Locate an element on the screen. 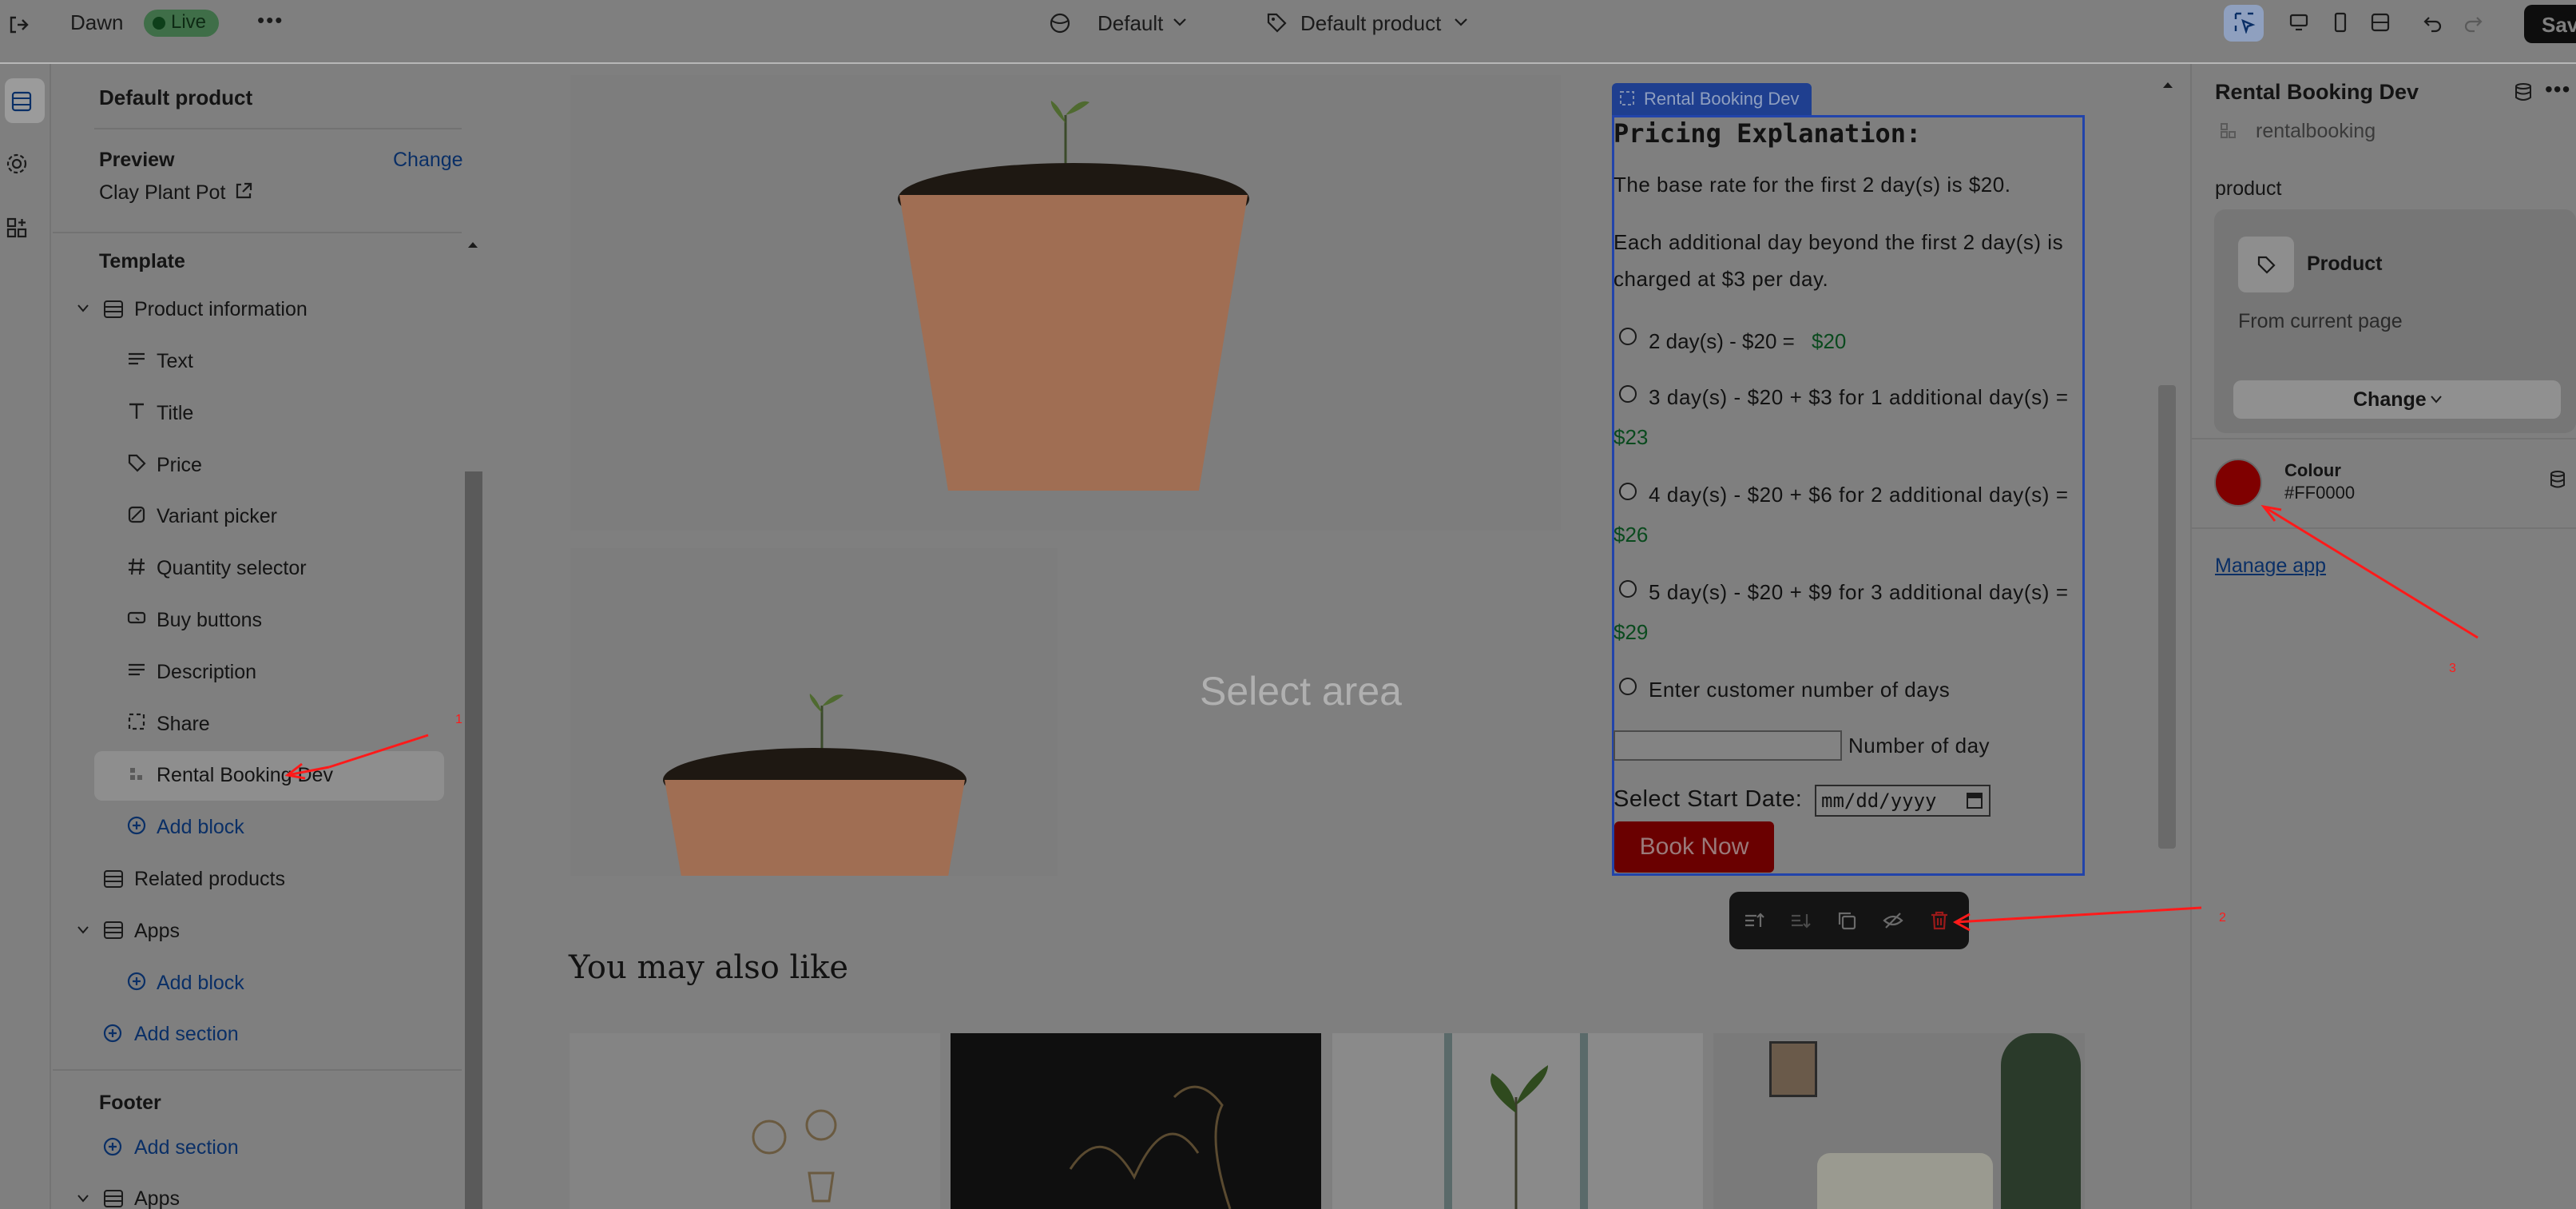 The width and height of the screenshot is (2576, 1209). annotation-number: 1 is located at coordinates (459, 719).